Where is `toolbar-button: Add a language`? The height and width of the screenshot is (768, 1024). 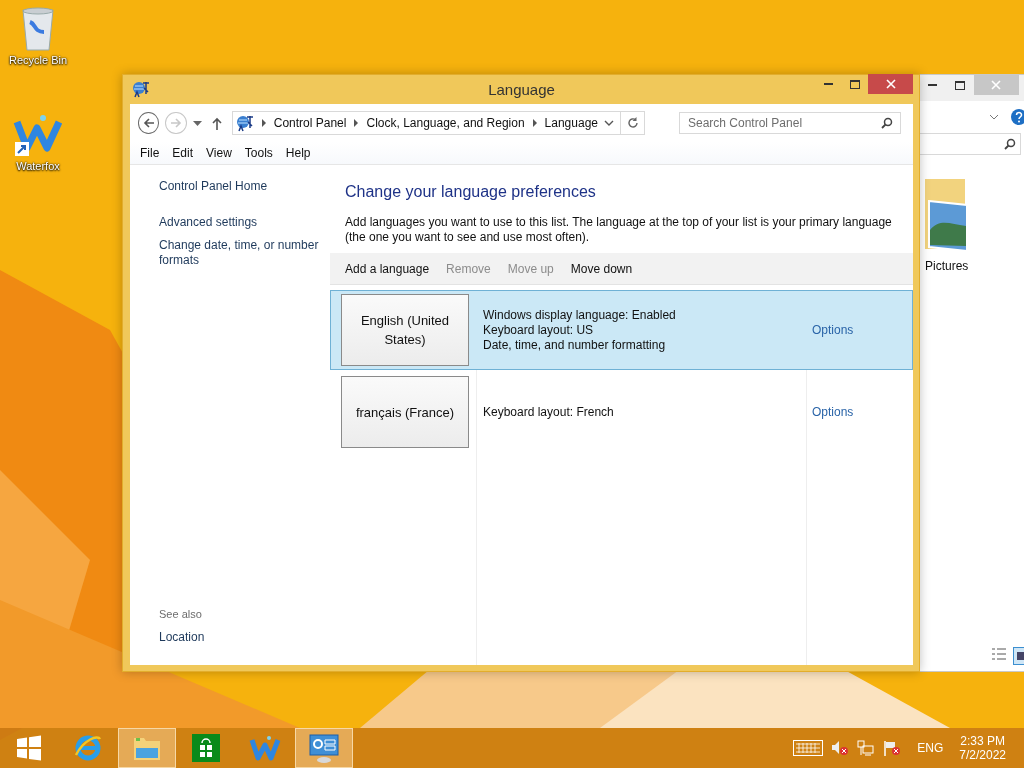
toolbar-button: Add a language is located at coordinates (387, 268).